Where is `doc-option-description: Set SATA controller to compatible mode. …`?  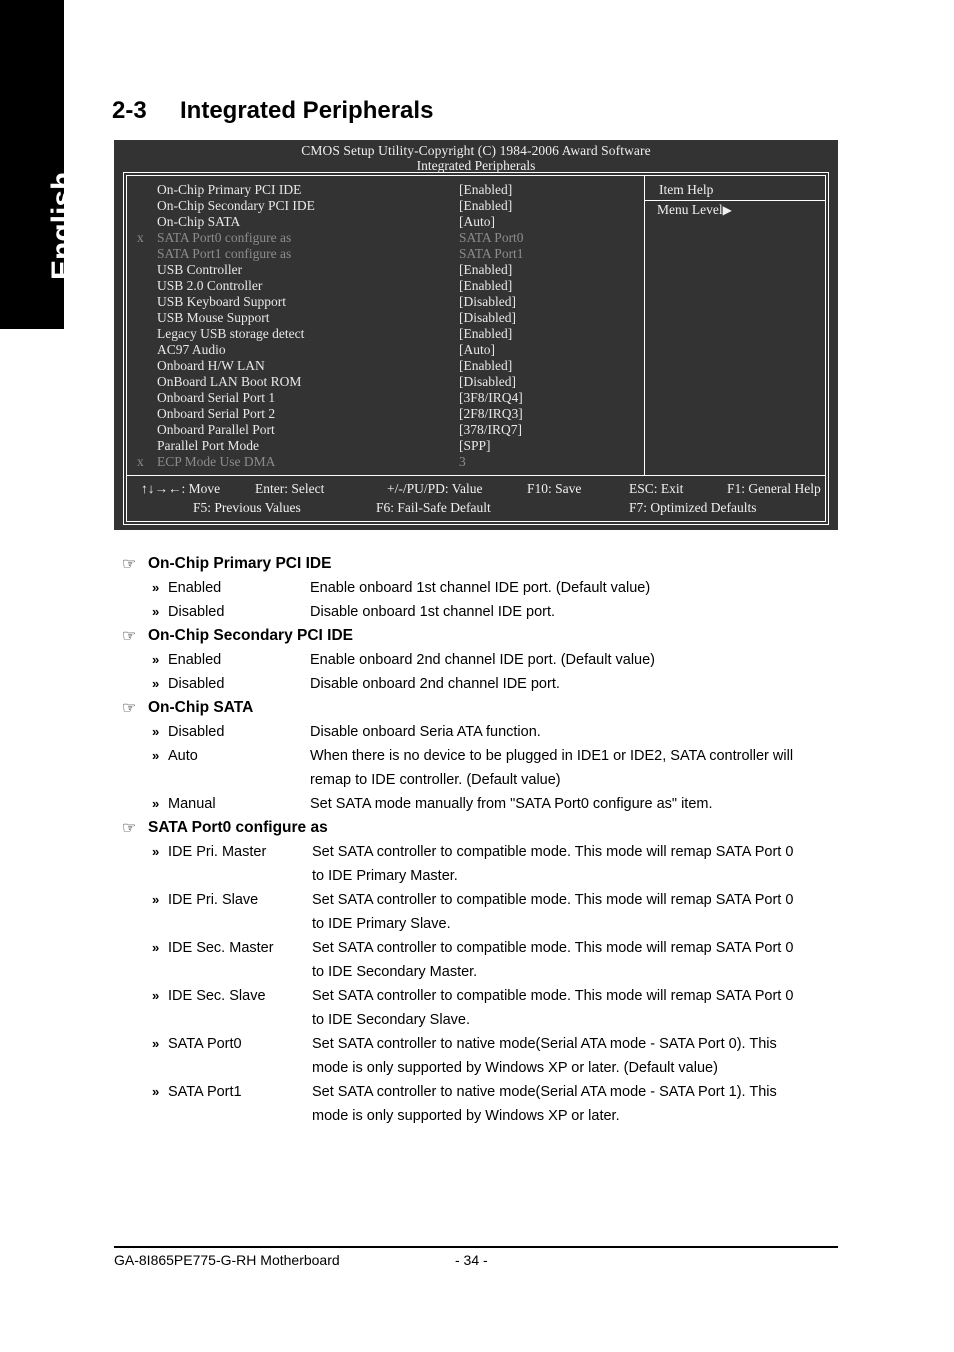 doc-option-description: Set SATA controller to compatible mode. … is located at coordinates (633, 960).